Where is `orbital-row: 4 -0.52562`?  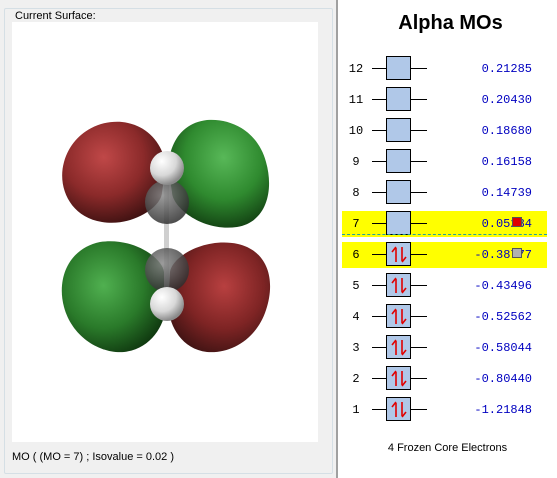 orbital-row: 4 -0.52562 is located at coordinates (444, 317).